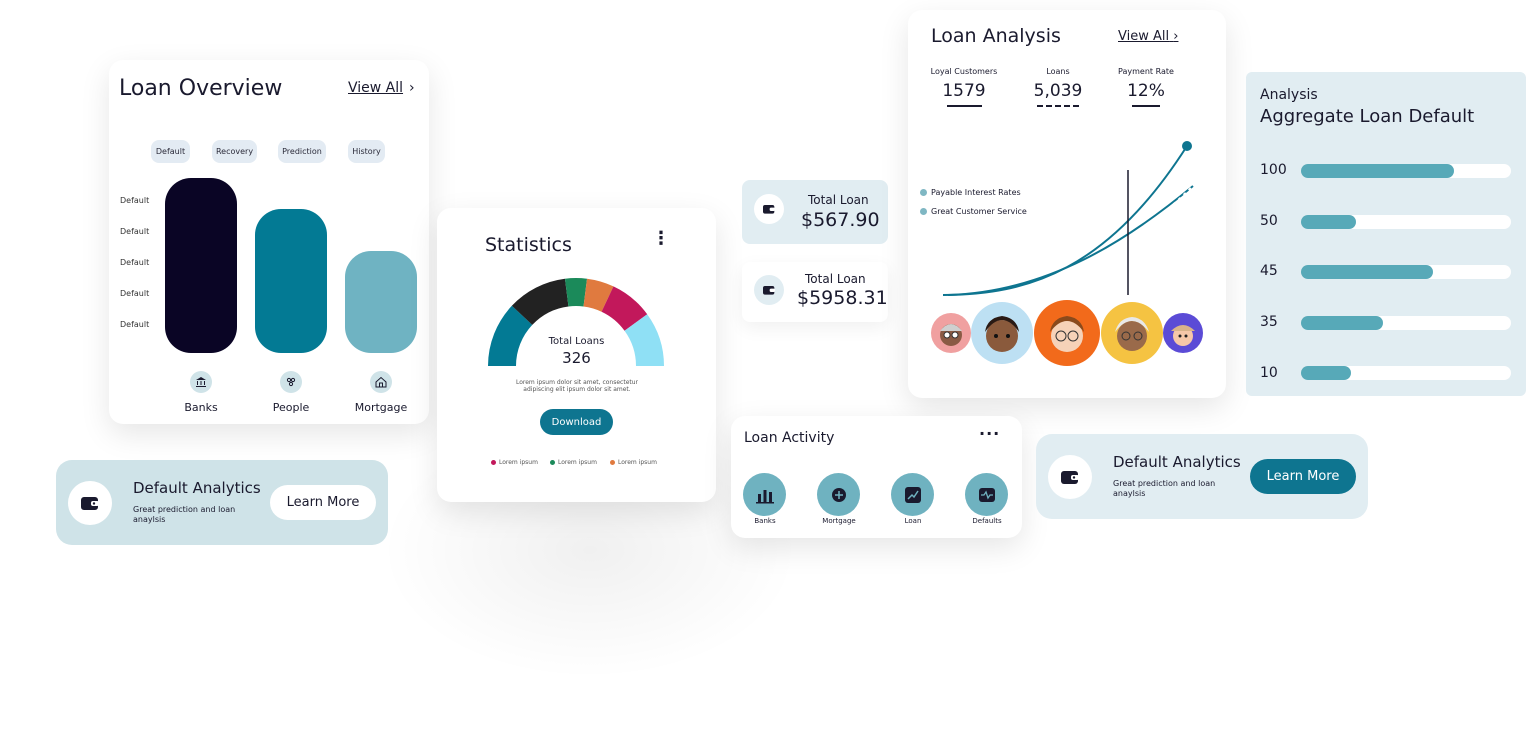 The width and height of the screenshot is (1527, 745). I want to click on tab-prediction: Prediction, so click(302, 151).